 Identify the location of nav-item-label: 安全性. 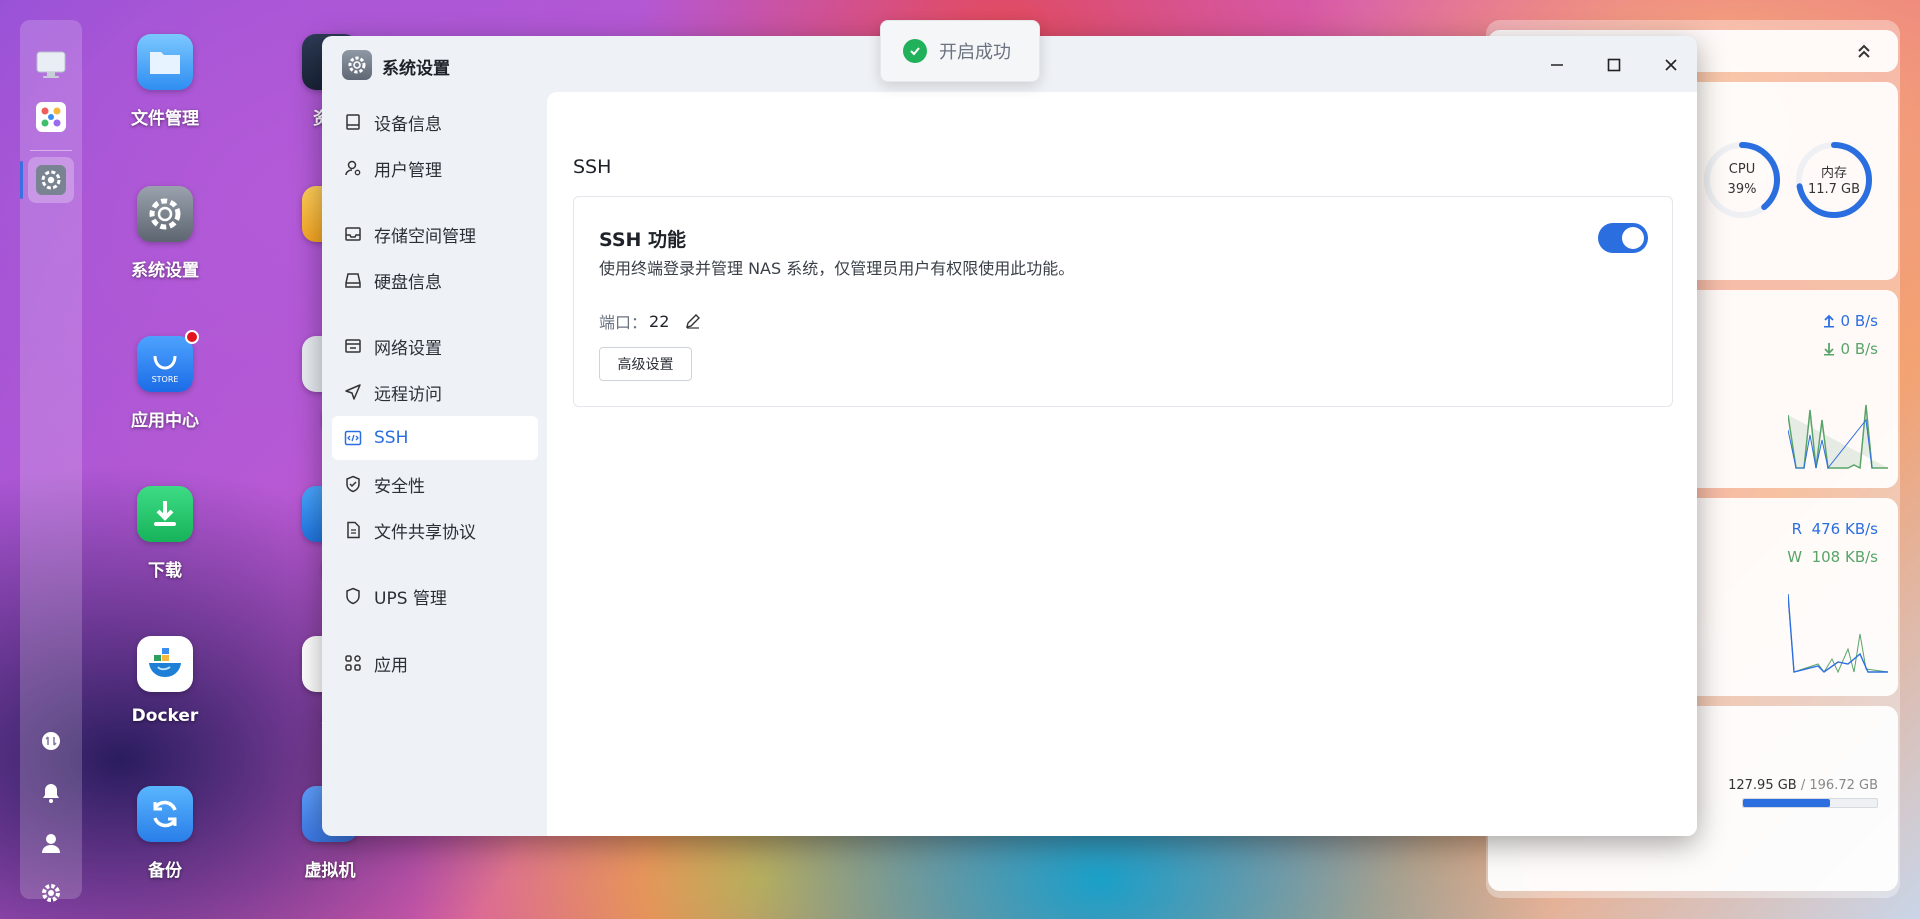
(399, 486).